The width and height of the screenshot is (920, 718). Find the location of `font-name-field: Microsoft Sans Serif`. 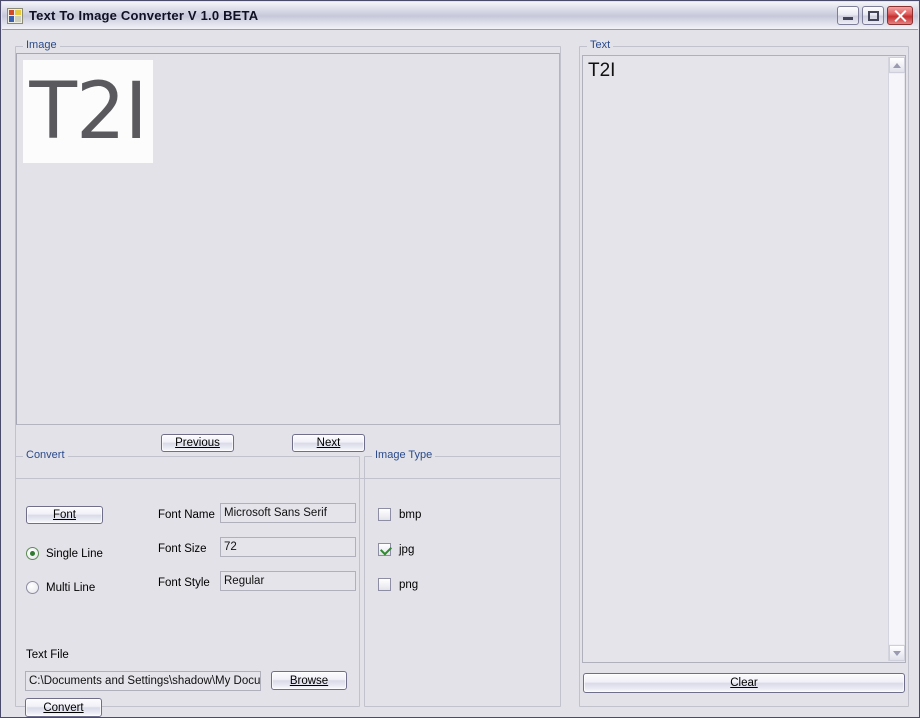

font-name-field: Microsoft Sans Serif is located at coordinates (288, 513).